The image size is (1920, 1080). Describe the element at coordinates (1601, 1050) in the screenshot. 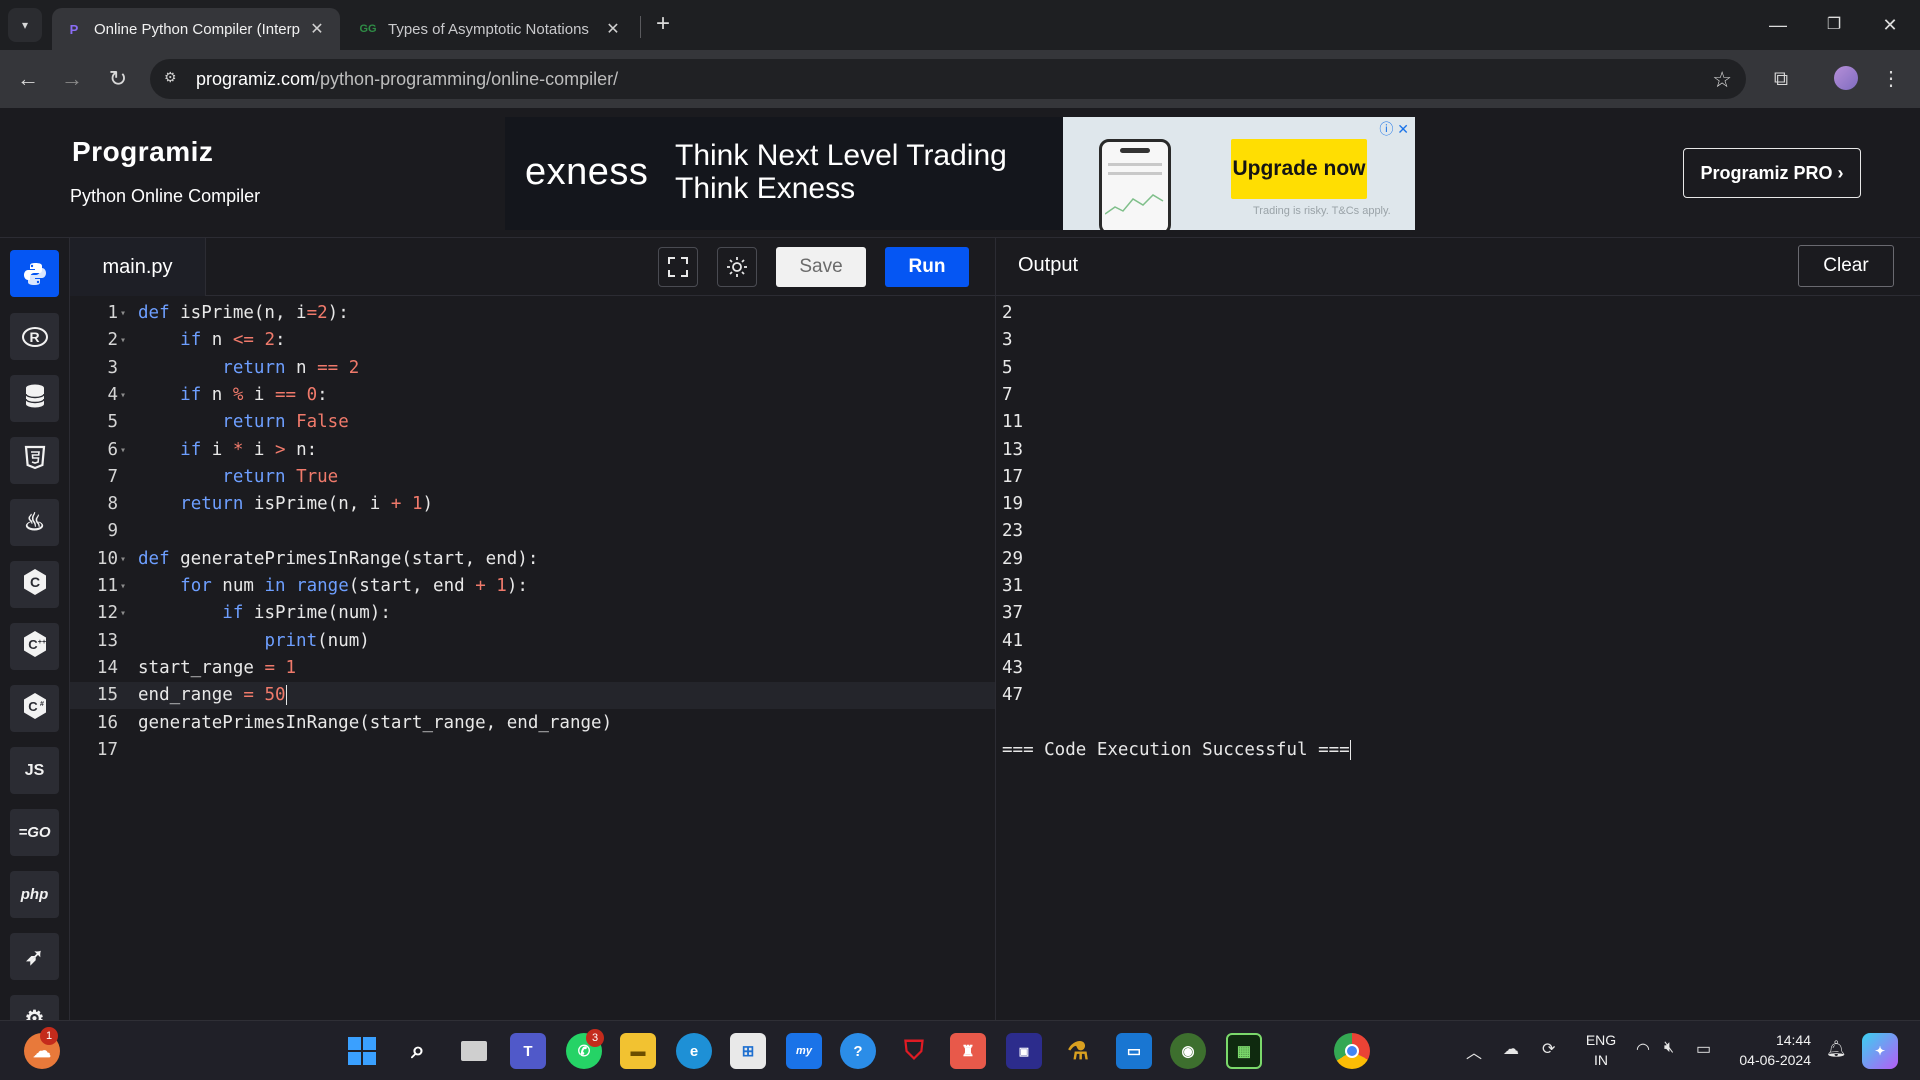

I see `input-language-indicator: ENG IN` at that location.